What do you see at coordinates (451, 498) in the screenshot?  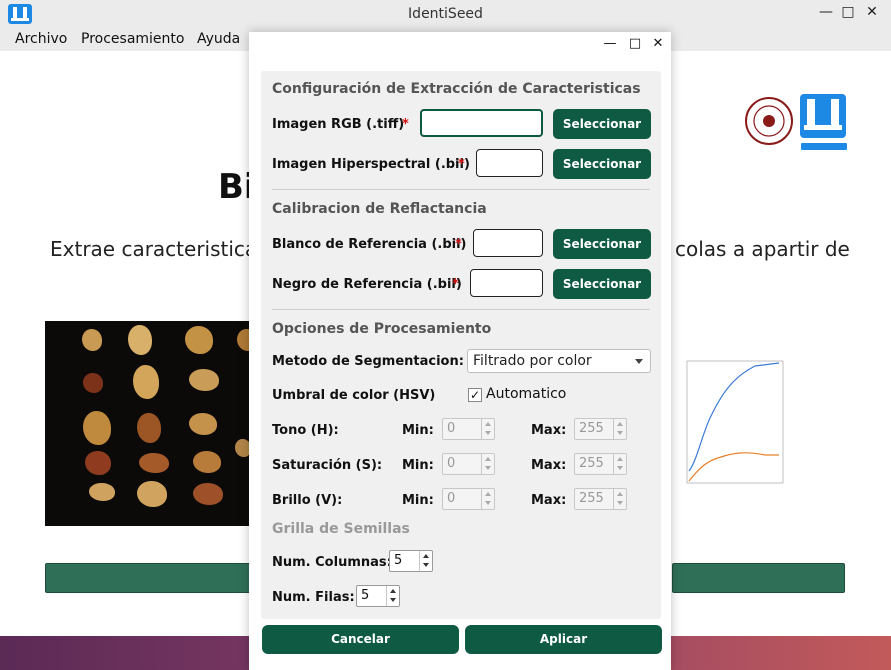 I see `brightness-min-value: 0` at bounding box center [451, 498].